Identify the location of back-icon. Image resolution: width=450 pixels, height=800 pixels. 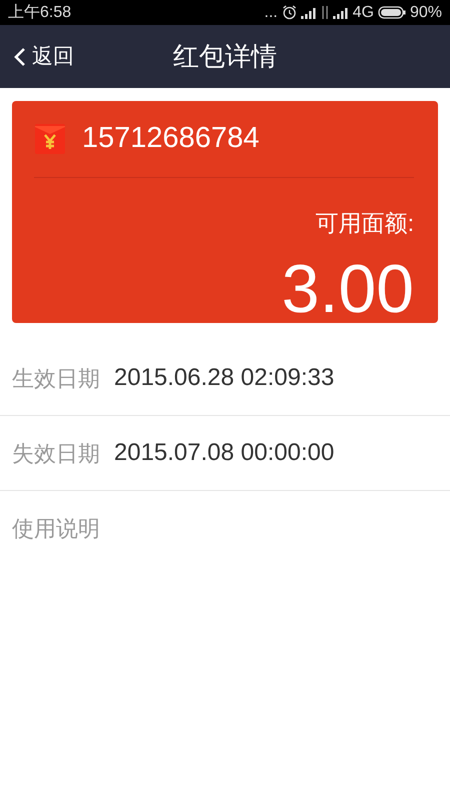
(20, 56).